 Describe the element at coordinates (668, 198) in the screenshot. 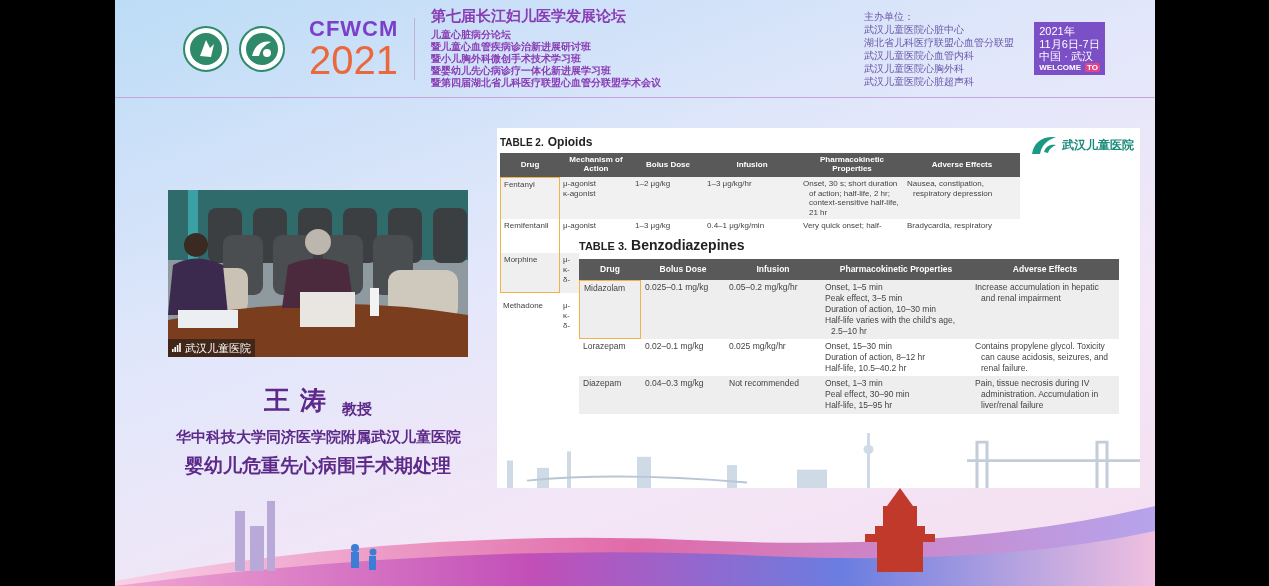

I see `table-cell: 1–2 μg/kg` at that location.